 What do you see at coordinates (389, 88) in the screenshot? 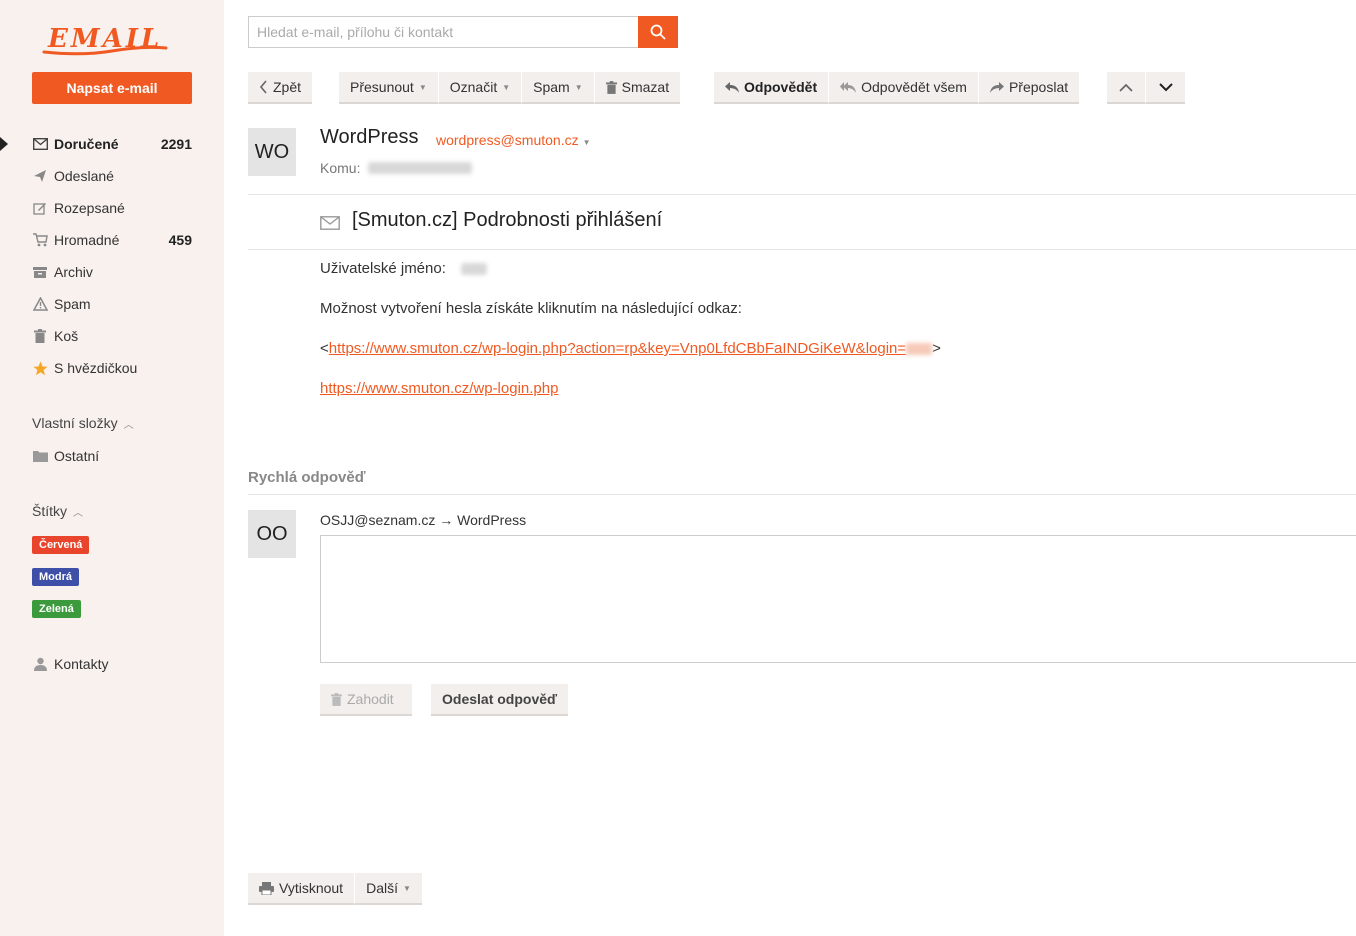
I see `move-button: Přesunout ▼` at bounding box center [389, 88].